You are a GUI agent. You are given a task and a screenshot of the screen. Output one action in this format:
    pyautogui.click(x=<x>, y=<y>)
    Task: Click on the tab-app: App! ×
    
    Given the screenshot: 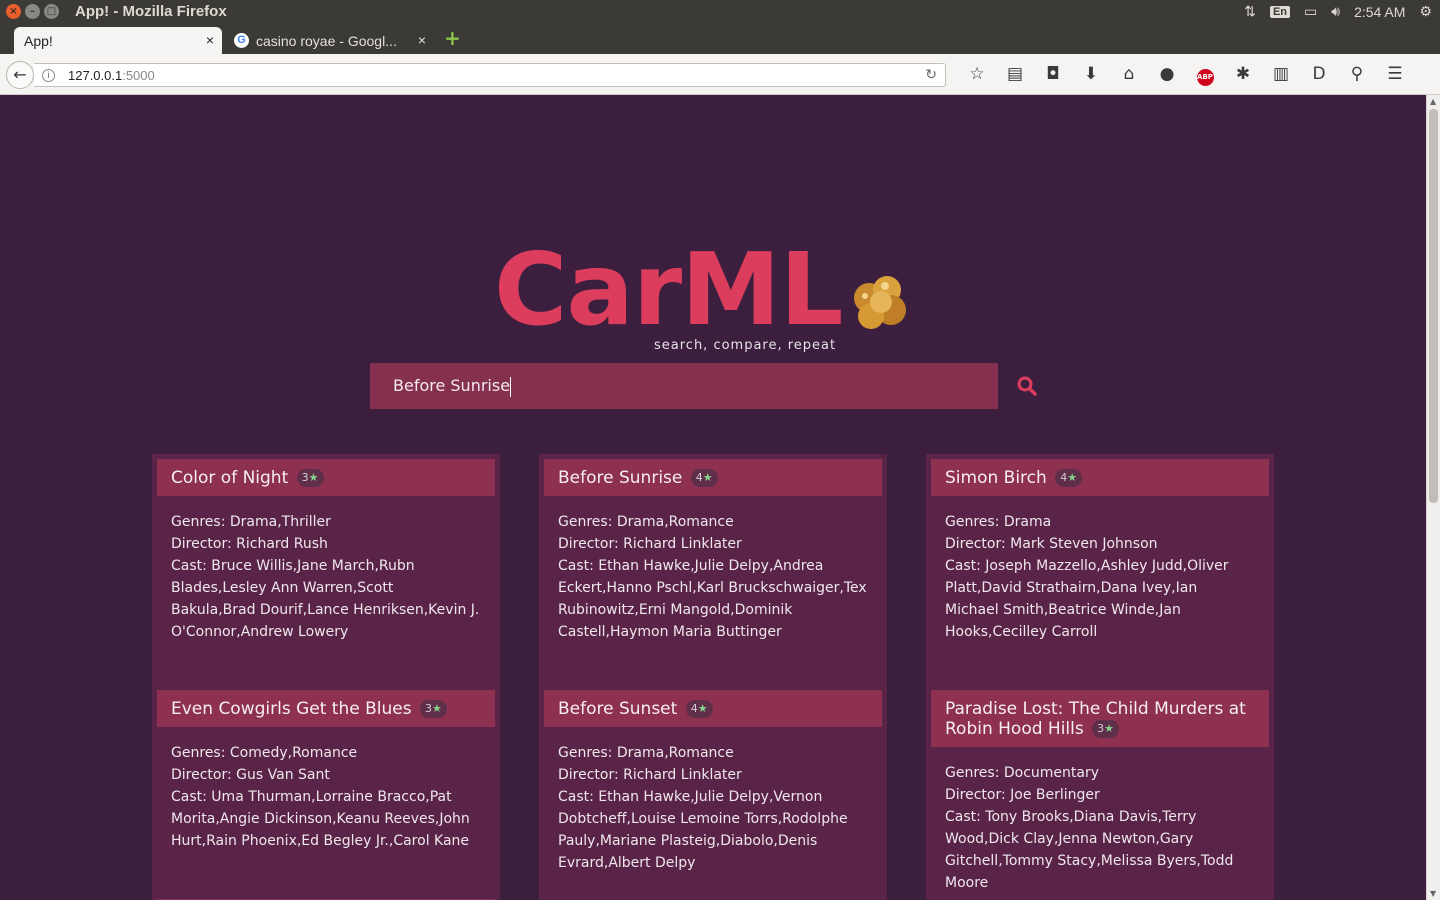 What is the action you would take?
    pyautogui.click(x=118, y=40)
    